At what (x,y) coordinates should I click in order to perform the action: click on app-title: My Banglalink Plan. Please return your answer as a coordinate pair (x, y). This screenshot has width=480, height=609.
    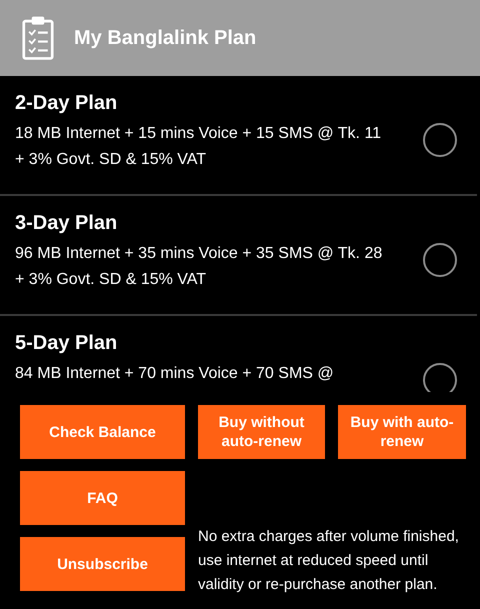
    Looking at the image, I should click on (165, 38).